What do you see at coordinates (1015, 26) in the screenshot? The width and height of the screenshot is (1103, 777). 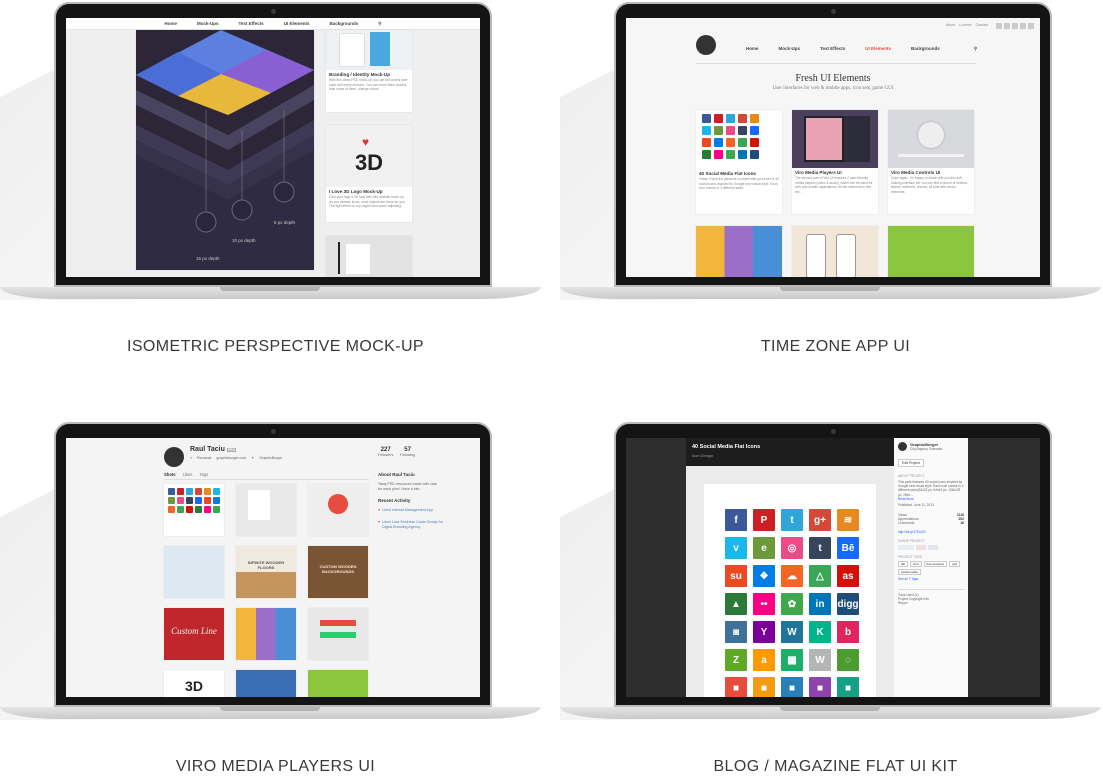 I see `gplus-icon` at bounding box center [1015, 26].